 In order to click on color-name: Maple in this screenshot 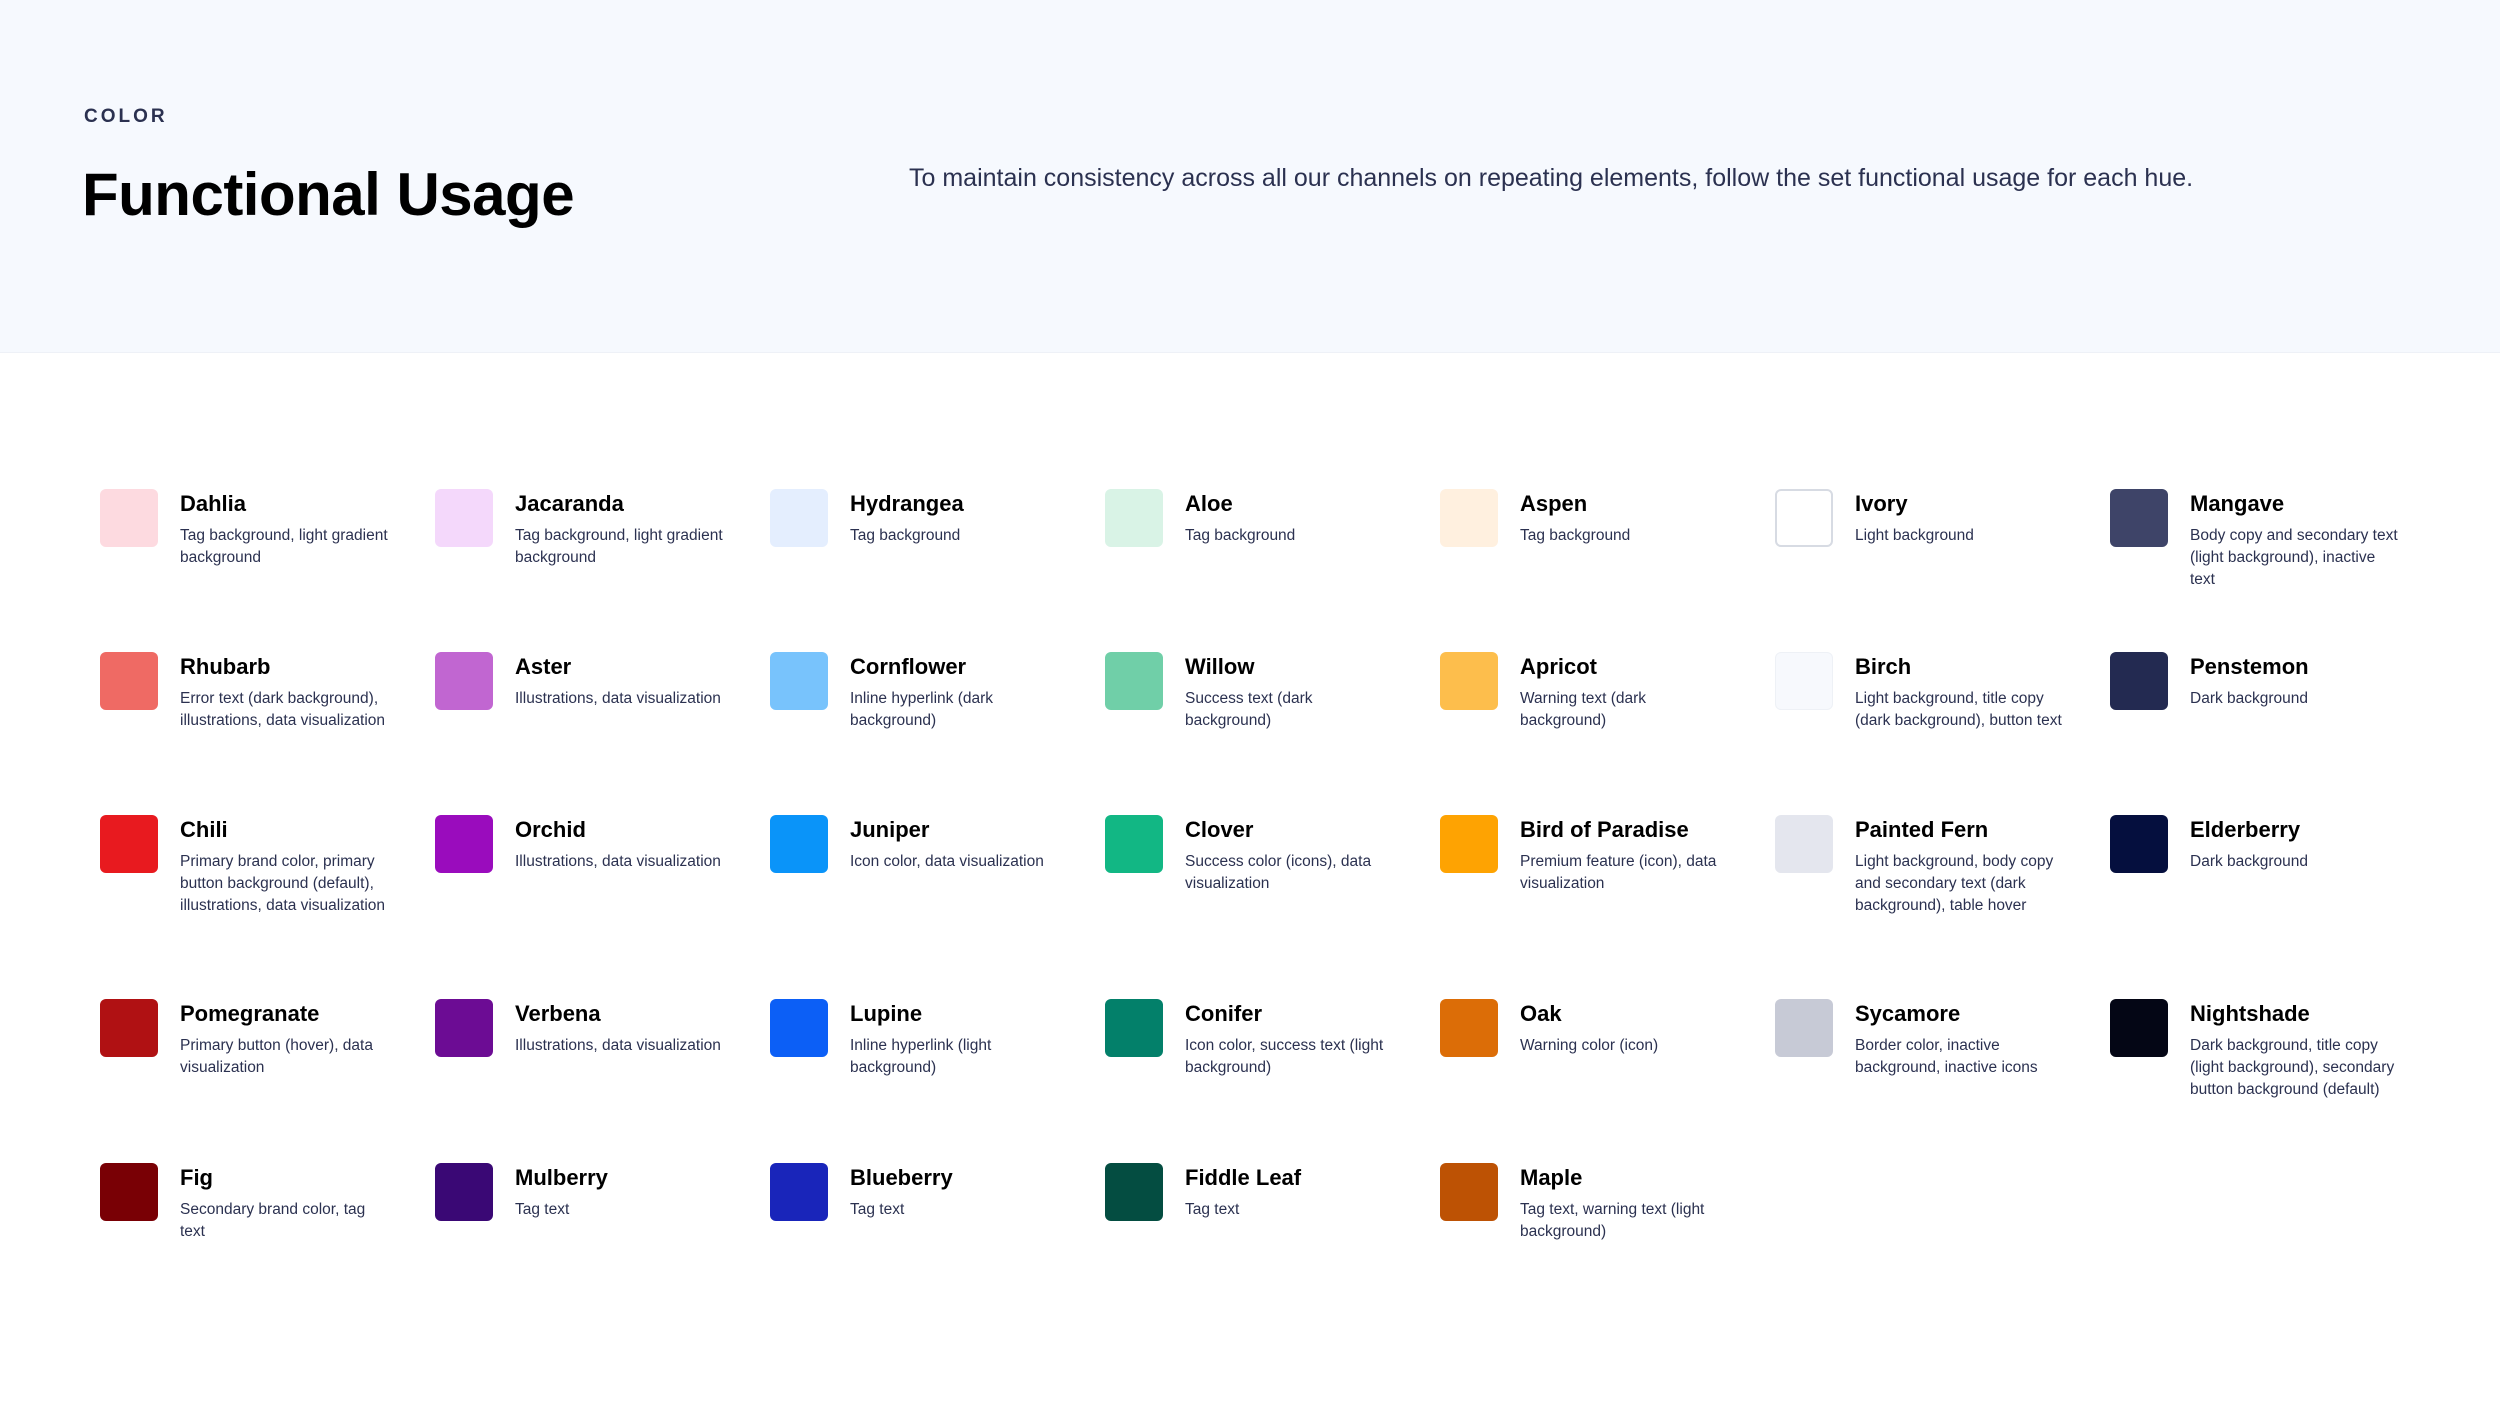, I will do `click(1551, 1177)`.